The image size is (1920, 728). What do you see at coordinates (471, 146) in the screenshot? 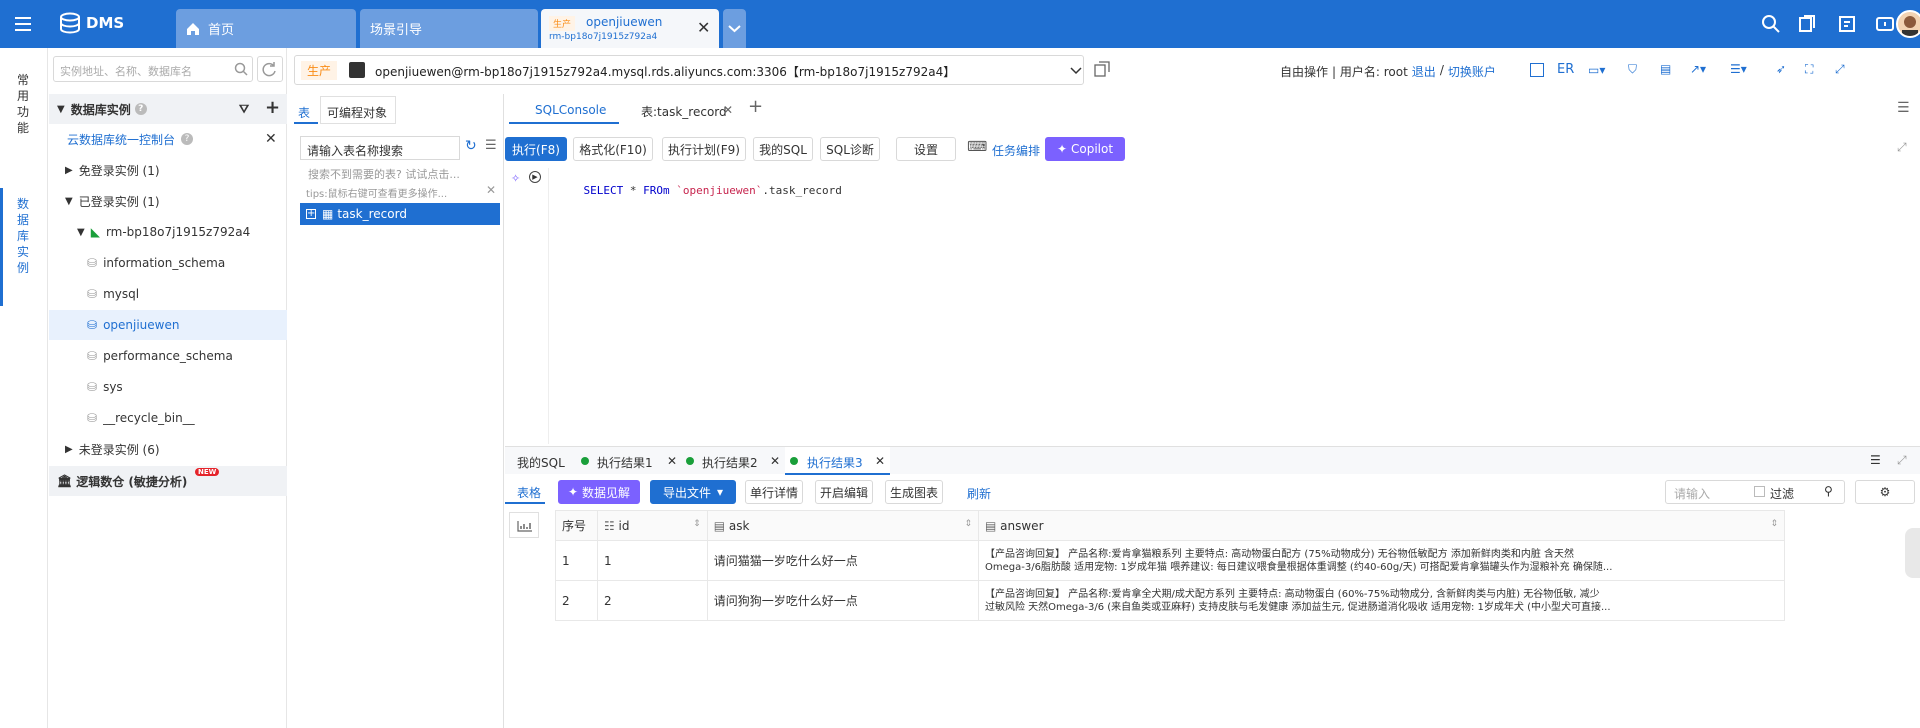
I see `refresh-icon: ↻` at bounding box center [471, 146].